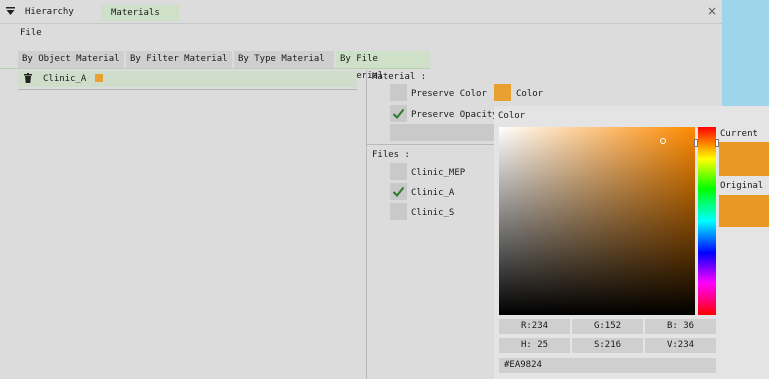 Image resolution: width=769 pixels, height=379 pixels. I want to click on file-label-clinic-mep: Clinic_MEP, so click(438, 173).